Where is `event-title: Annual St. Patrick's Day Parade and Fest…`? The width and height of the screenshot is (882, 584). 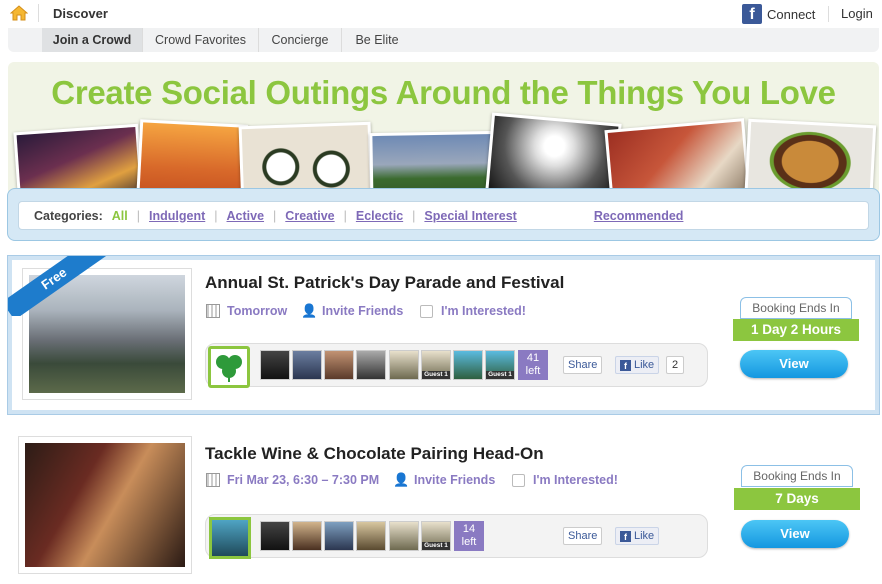
event-title: Annual St. Patrick's Day Parade and Fest… is located at coordinates (384, 283).